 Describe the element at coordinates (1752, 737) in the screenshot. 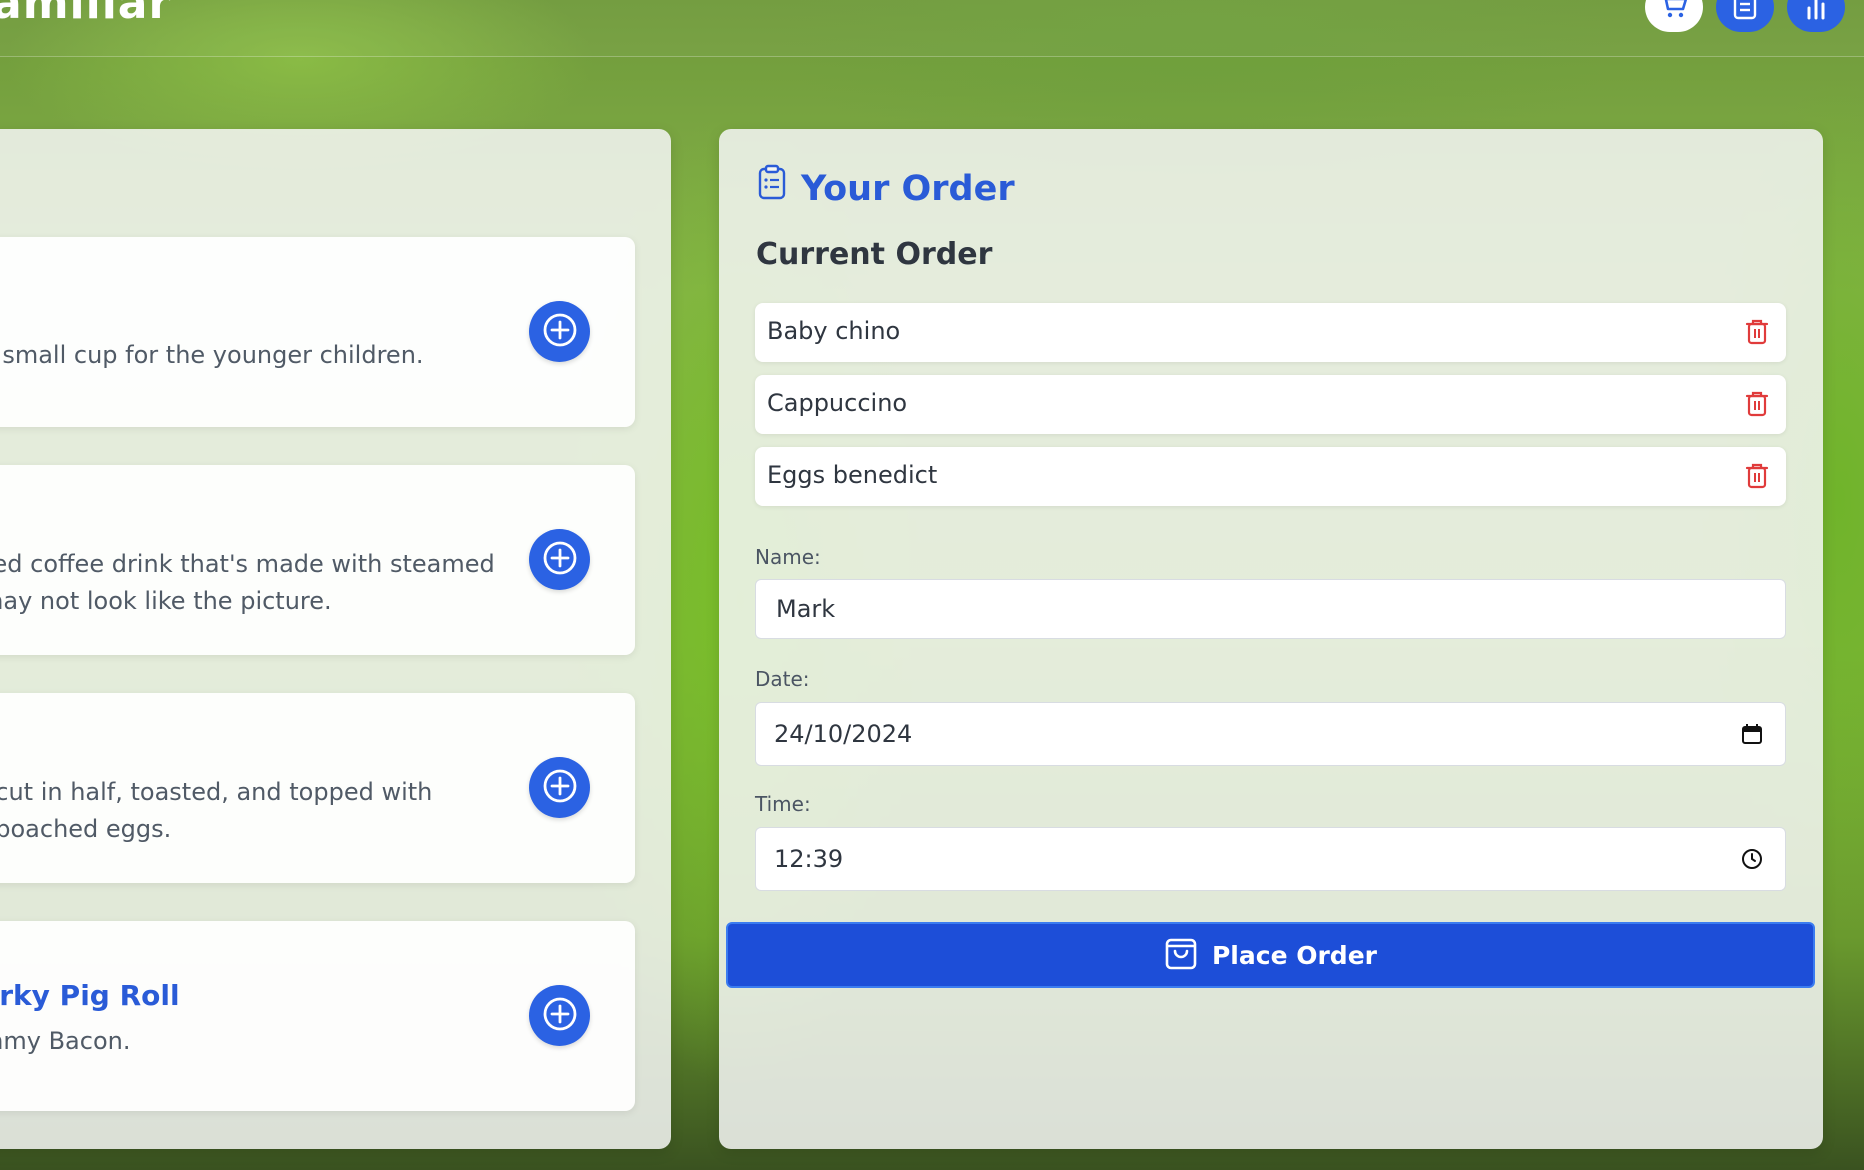

I see `calendar-icon` at that location.